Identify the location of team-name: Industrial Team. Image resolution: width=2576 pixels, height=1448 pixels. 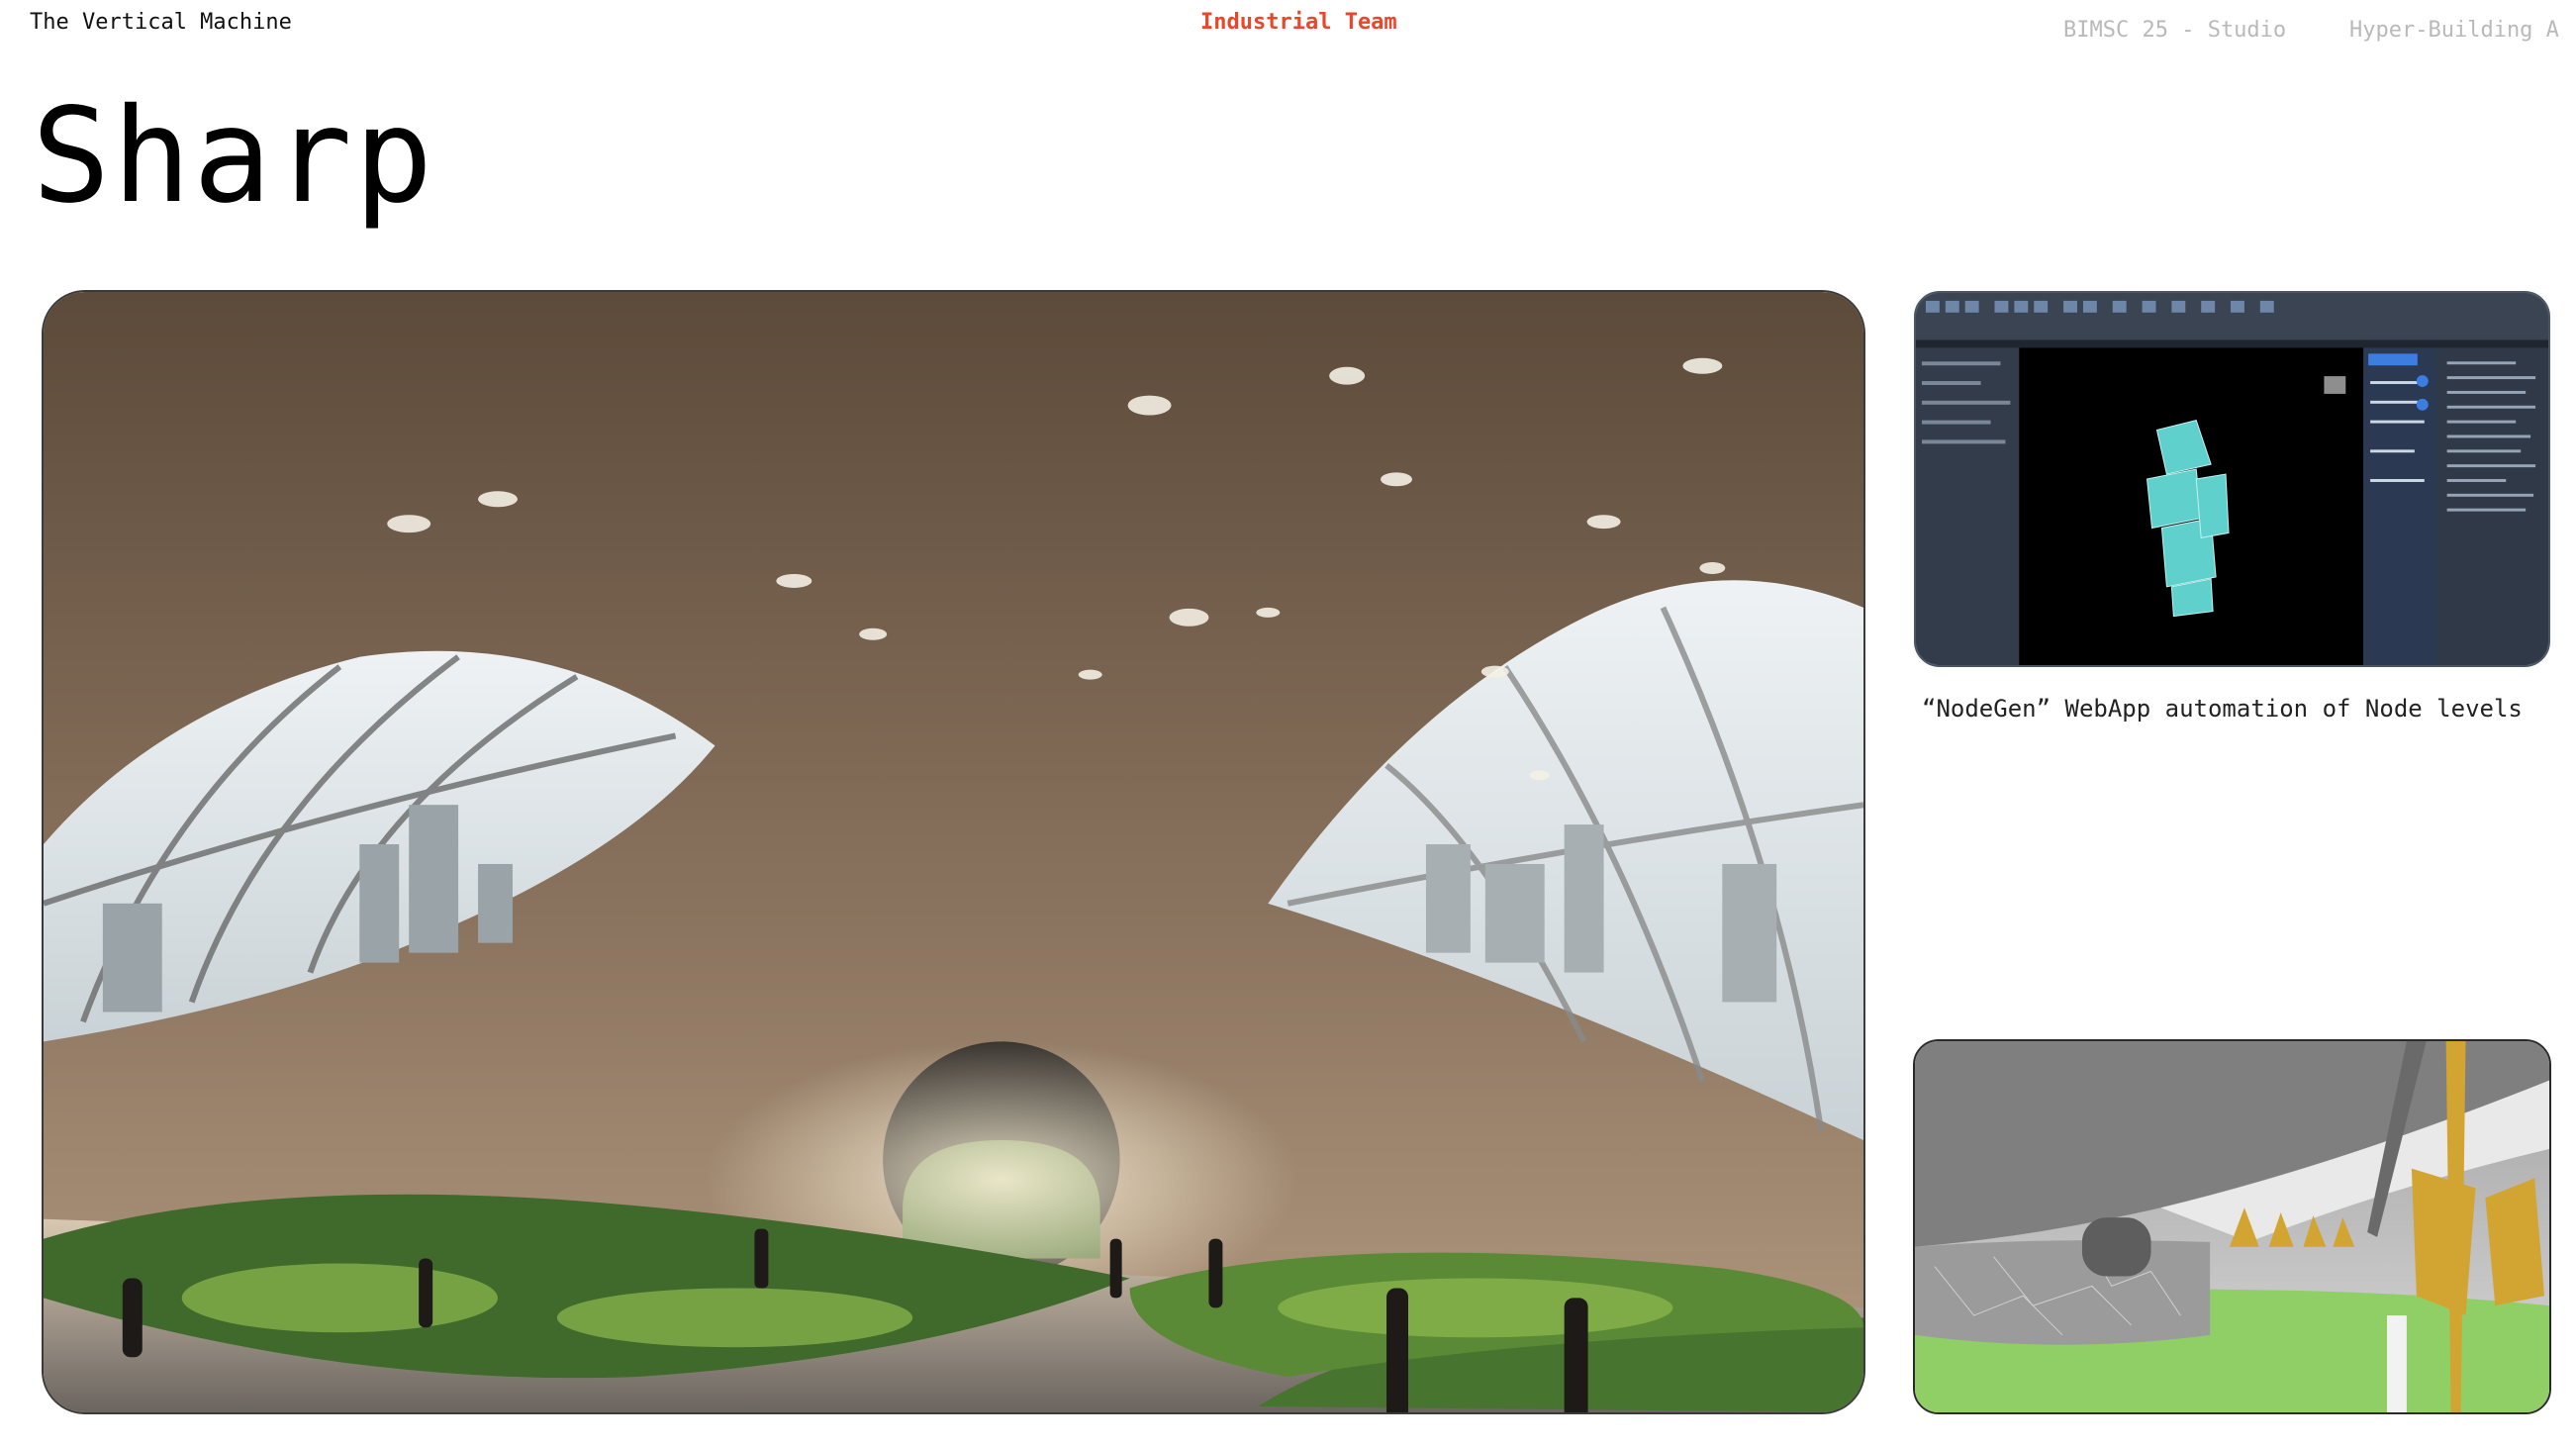
(1298, 22).